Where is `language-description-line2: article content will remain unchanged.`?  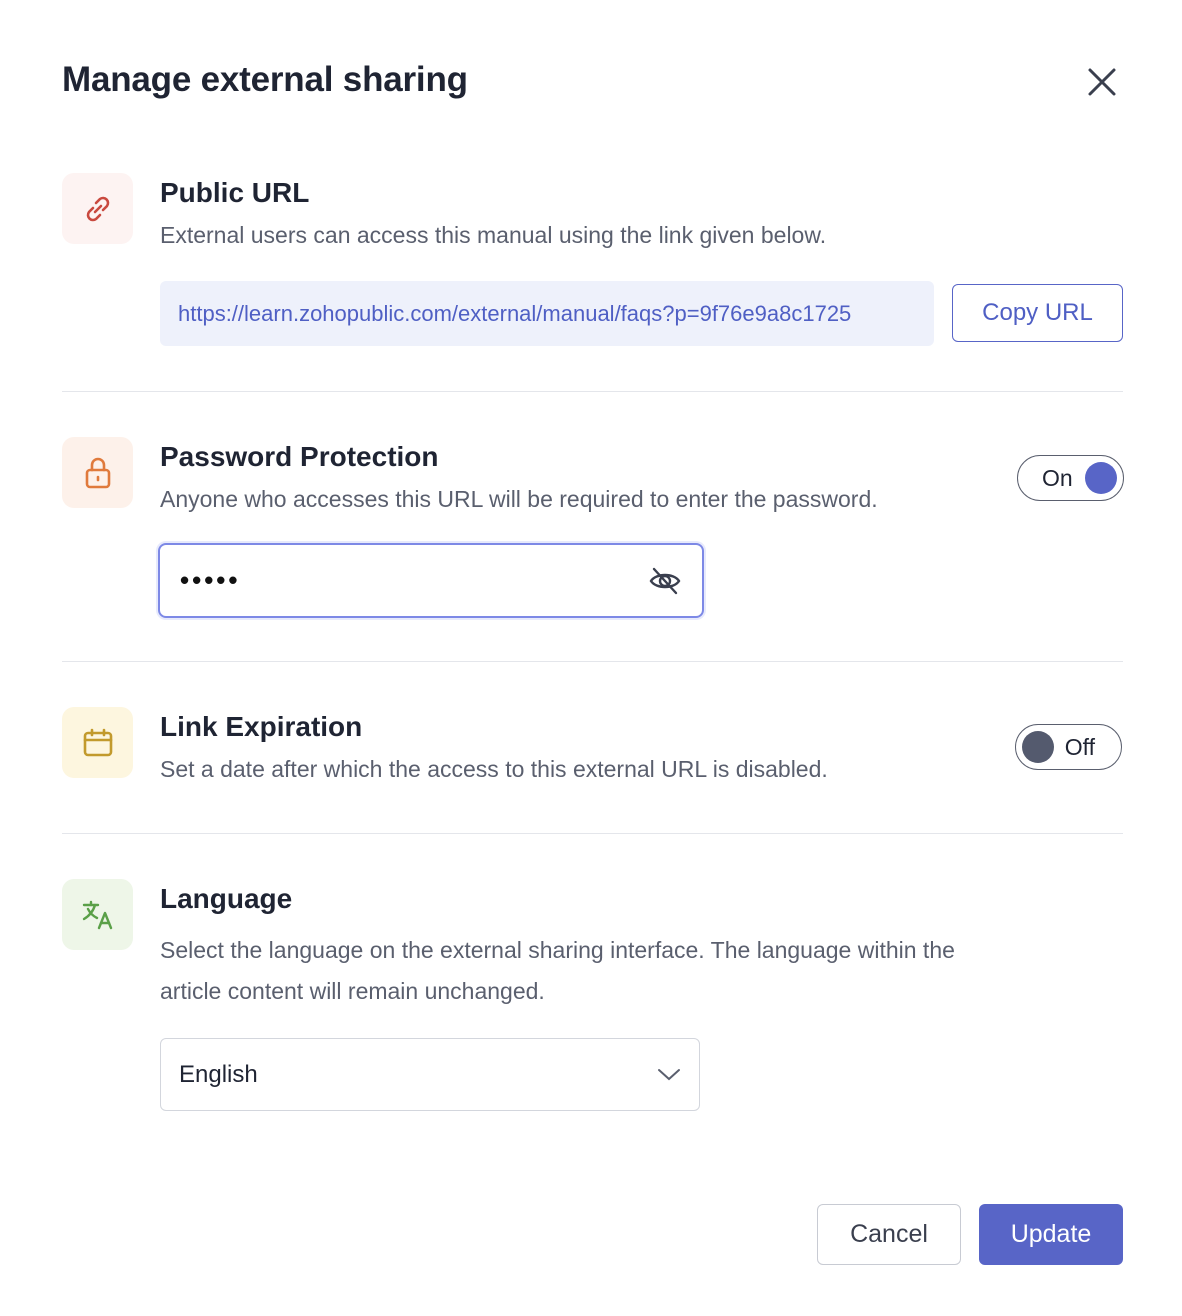
language-description-line2: article content will remain unchanged. is located at coordinates (352, 991).